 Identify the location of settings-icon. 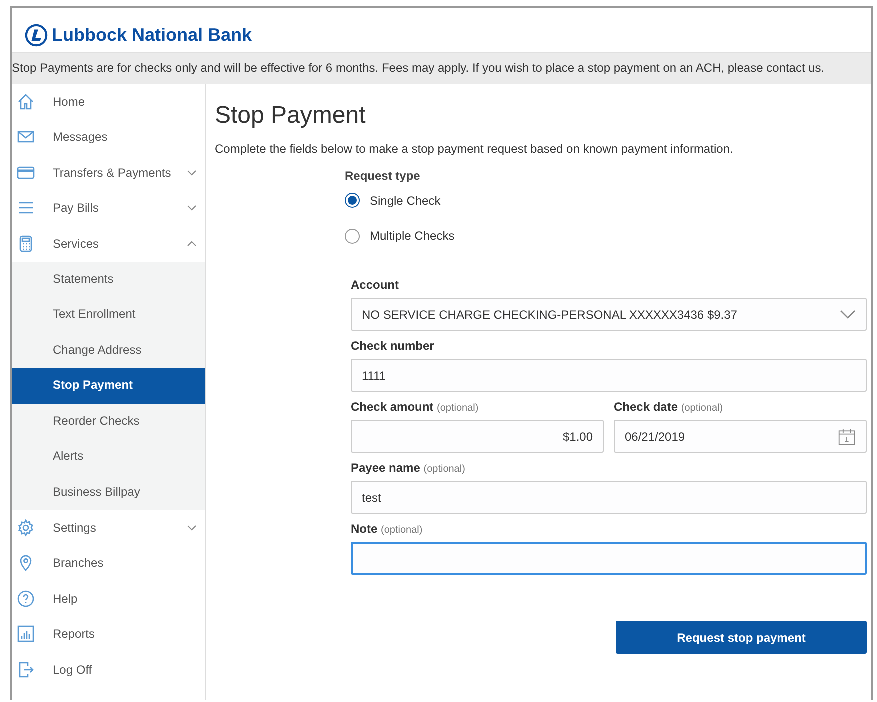
(26, 527).